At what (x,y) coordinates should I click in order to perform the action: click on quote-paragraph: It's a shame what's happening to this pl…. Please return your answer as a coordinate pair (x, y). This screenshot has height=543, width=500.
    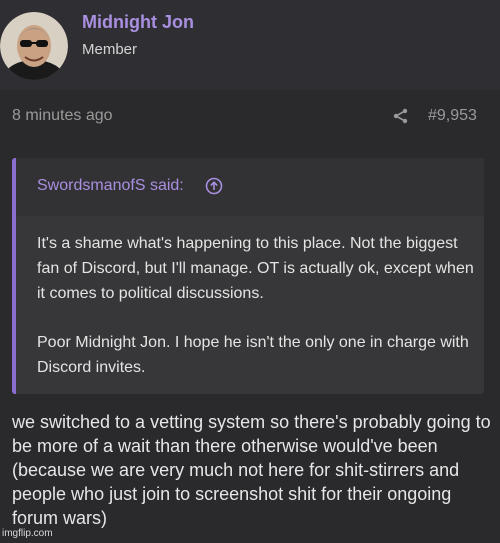
    Looking at the image, I should click on (255, 268).